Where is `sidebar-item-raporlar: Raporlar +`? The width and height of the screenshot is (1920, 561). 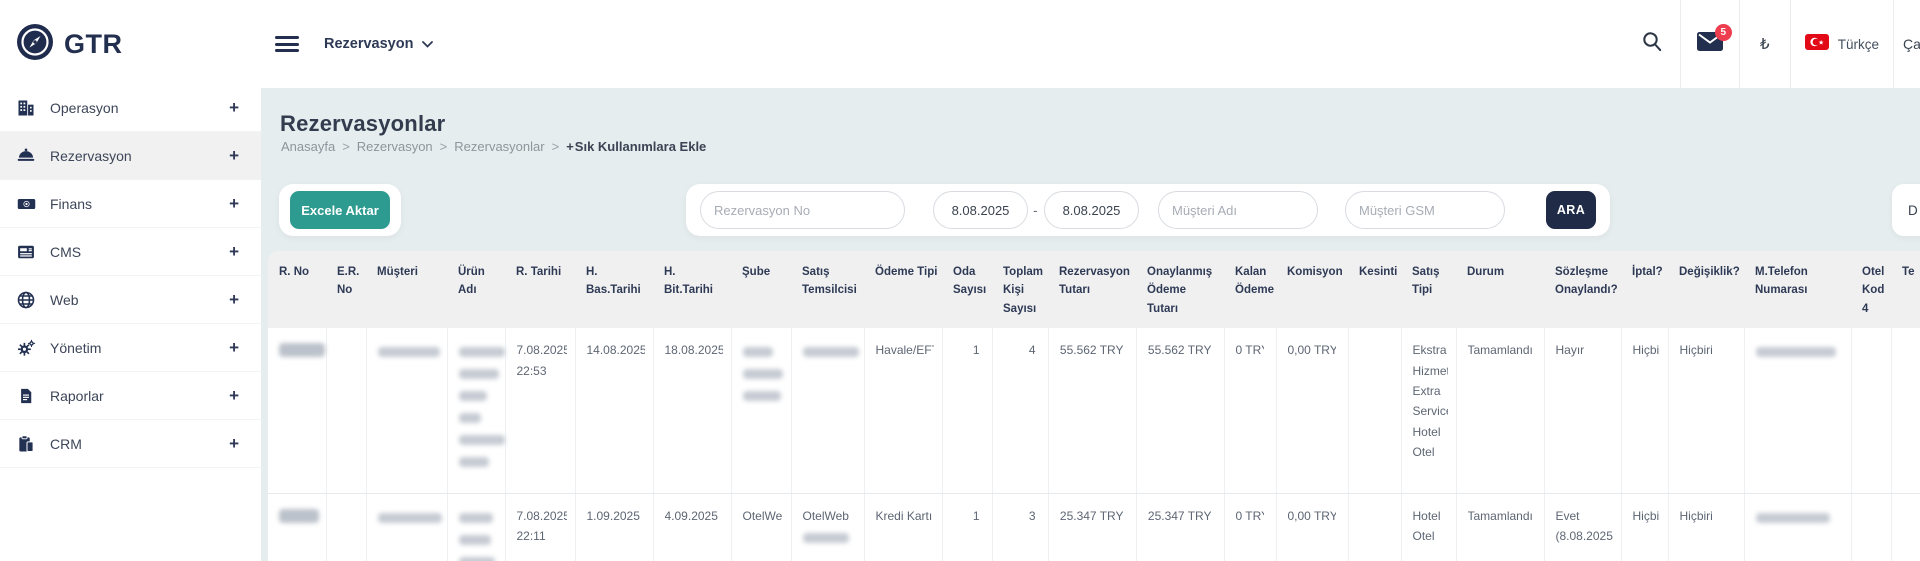
sidebar-item-raporlar: Raporlar + is located at coordinates (130, 396).